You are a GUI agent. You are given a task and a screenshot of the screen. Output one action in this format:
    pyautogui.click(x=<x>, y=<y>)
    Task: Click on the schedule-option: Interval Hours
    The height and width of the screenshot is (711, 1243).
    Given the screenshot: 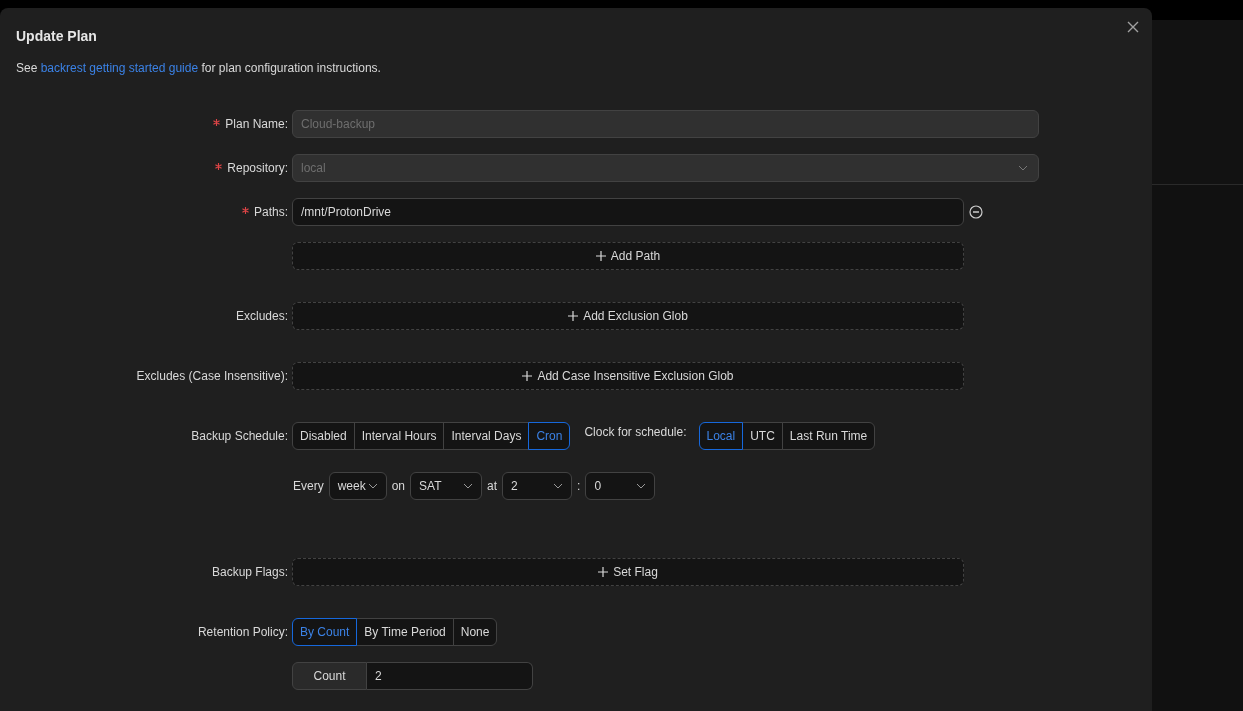 What is the action you would take?
    pyautogui.click(x=399, y=436)
    